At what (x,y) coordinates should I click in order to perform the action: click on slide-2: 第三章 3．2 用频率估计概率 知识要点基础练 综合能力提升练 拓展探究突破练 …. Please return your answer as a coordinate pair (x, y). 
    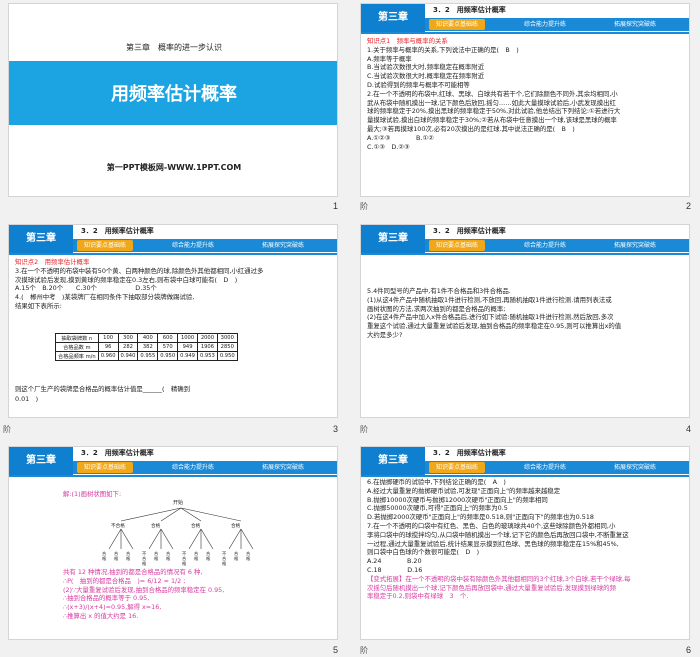
    Looking at the image, I should click on (525, 100).